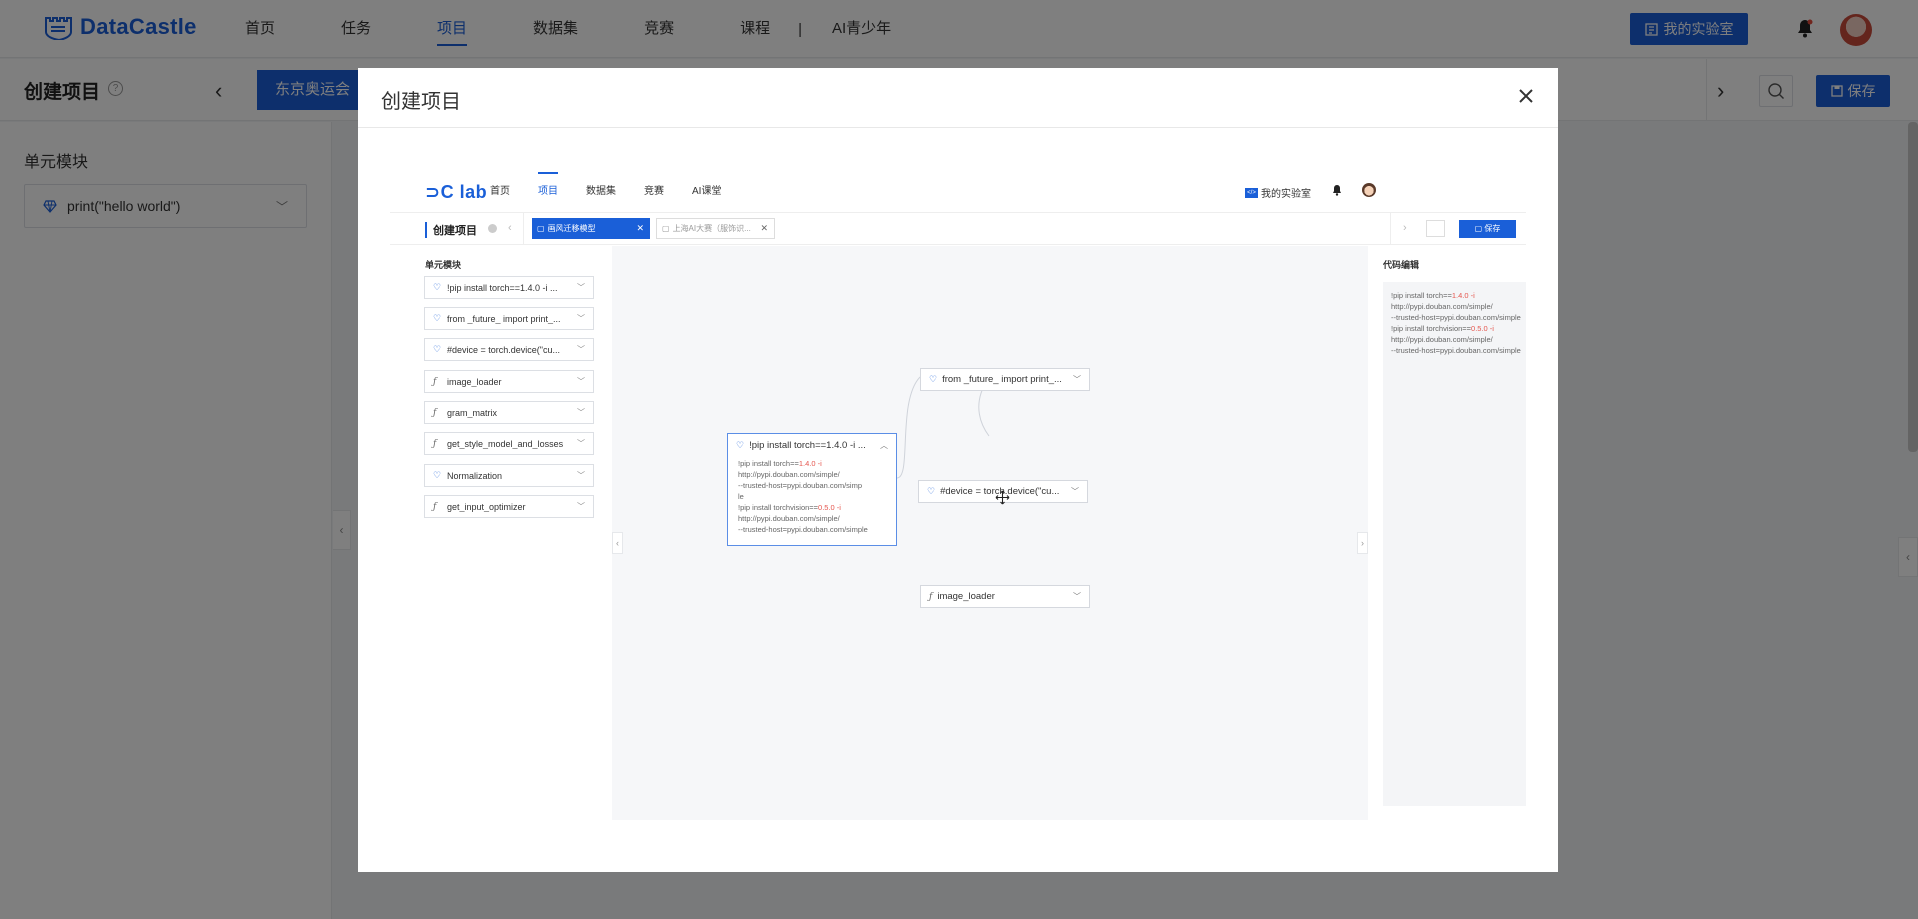  Describe the element at coordinates (474, 381) in the screenshot. I see `preview-module-name: image_loader` at that location.